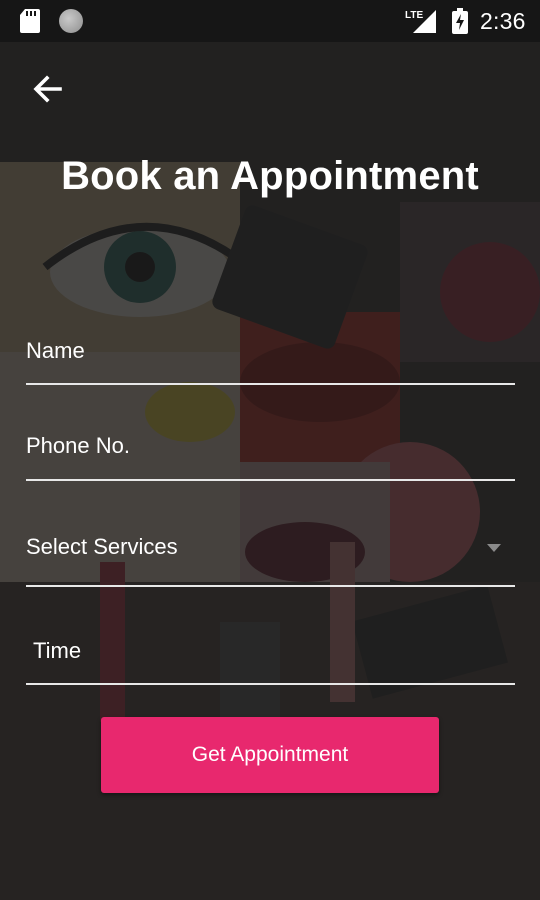 The image size is (540, 900). I want to click on name-field-label: Name, so click(55, 350).